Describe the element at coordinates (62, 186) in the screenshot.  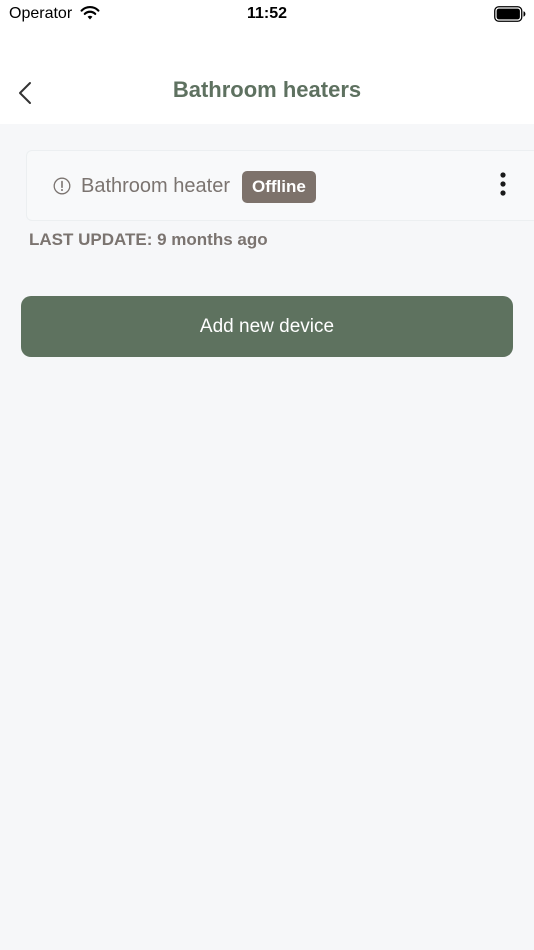
I see `alert-circle-icon` at that location.